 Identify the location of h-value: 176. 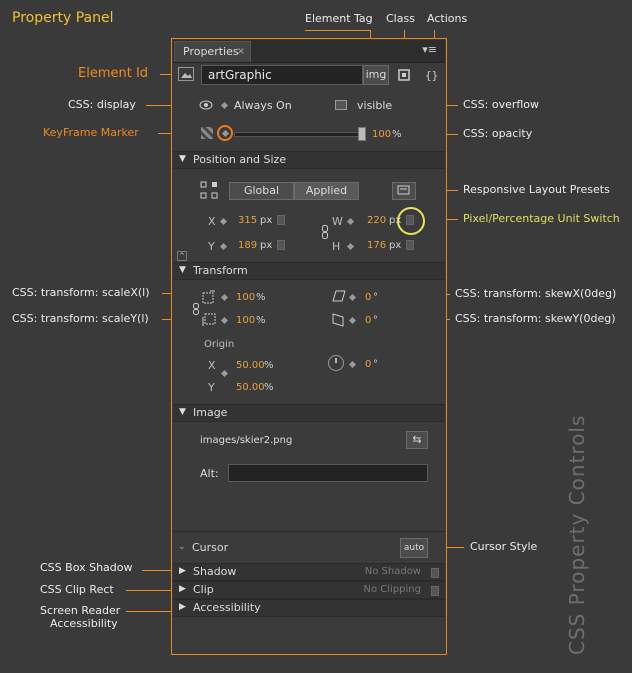
(376, 245).